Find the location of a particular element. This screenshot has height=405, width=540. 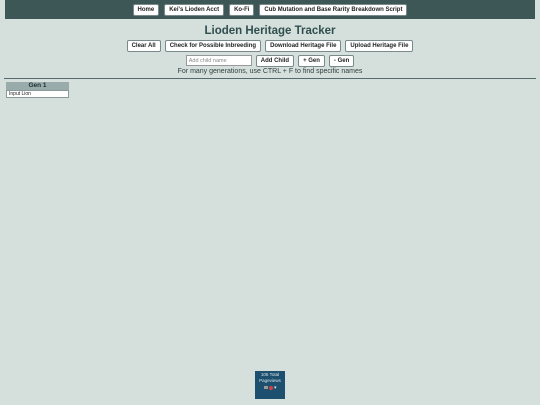

clear-all-button: Clear All is located at coordinates (143, 46).